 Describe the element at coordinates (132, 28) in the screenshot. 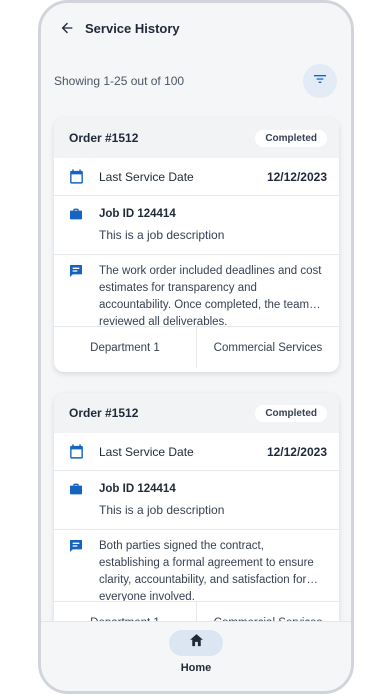

I see `page-title: Service History` at that location.